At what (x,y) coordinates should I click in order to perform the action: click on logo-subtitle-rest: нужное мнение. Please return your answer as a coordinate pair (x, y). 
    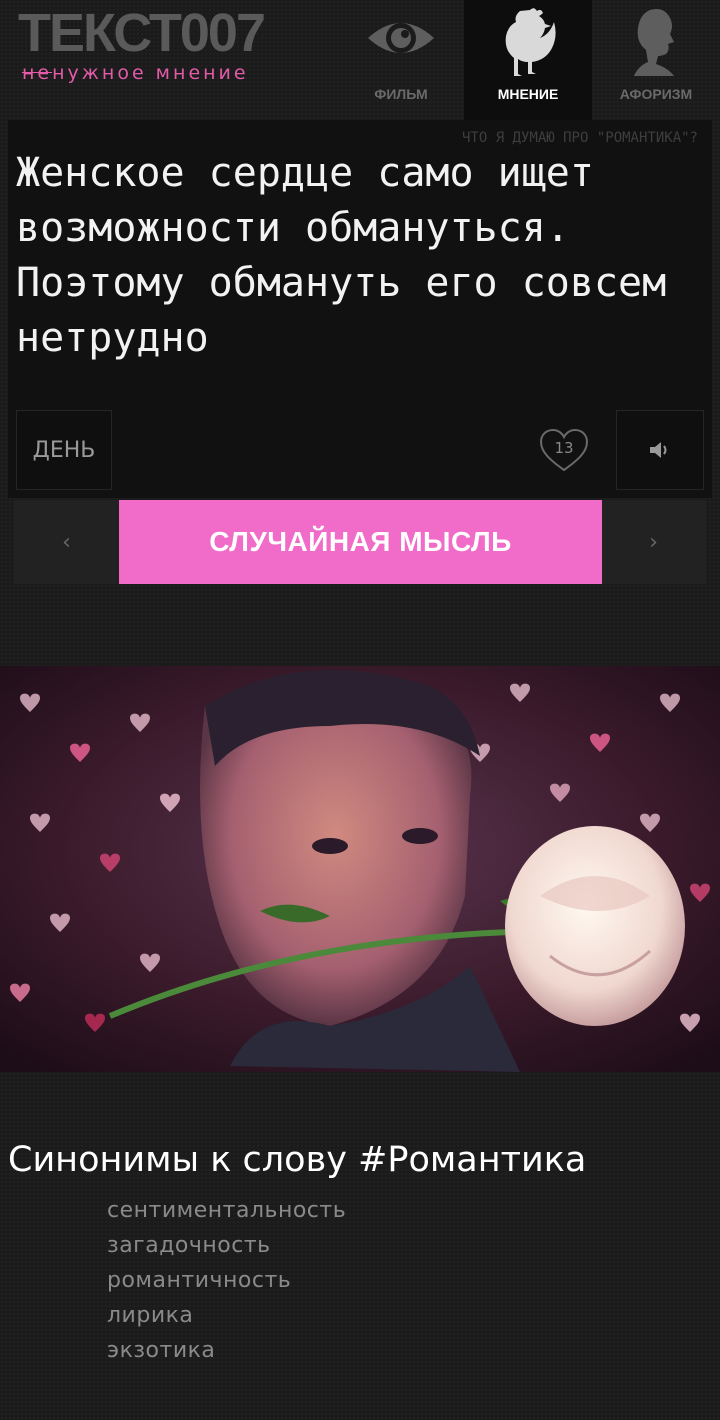
    Looking at the image, I should click on (150, 73).